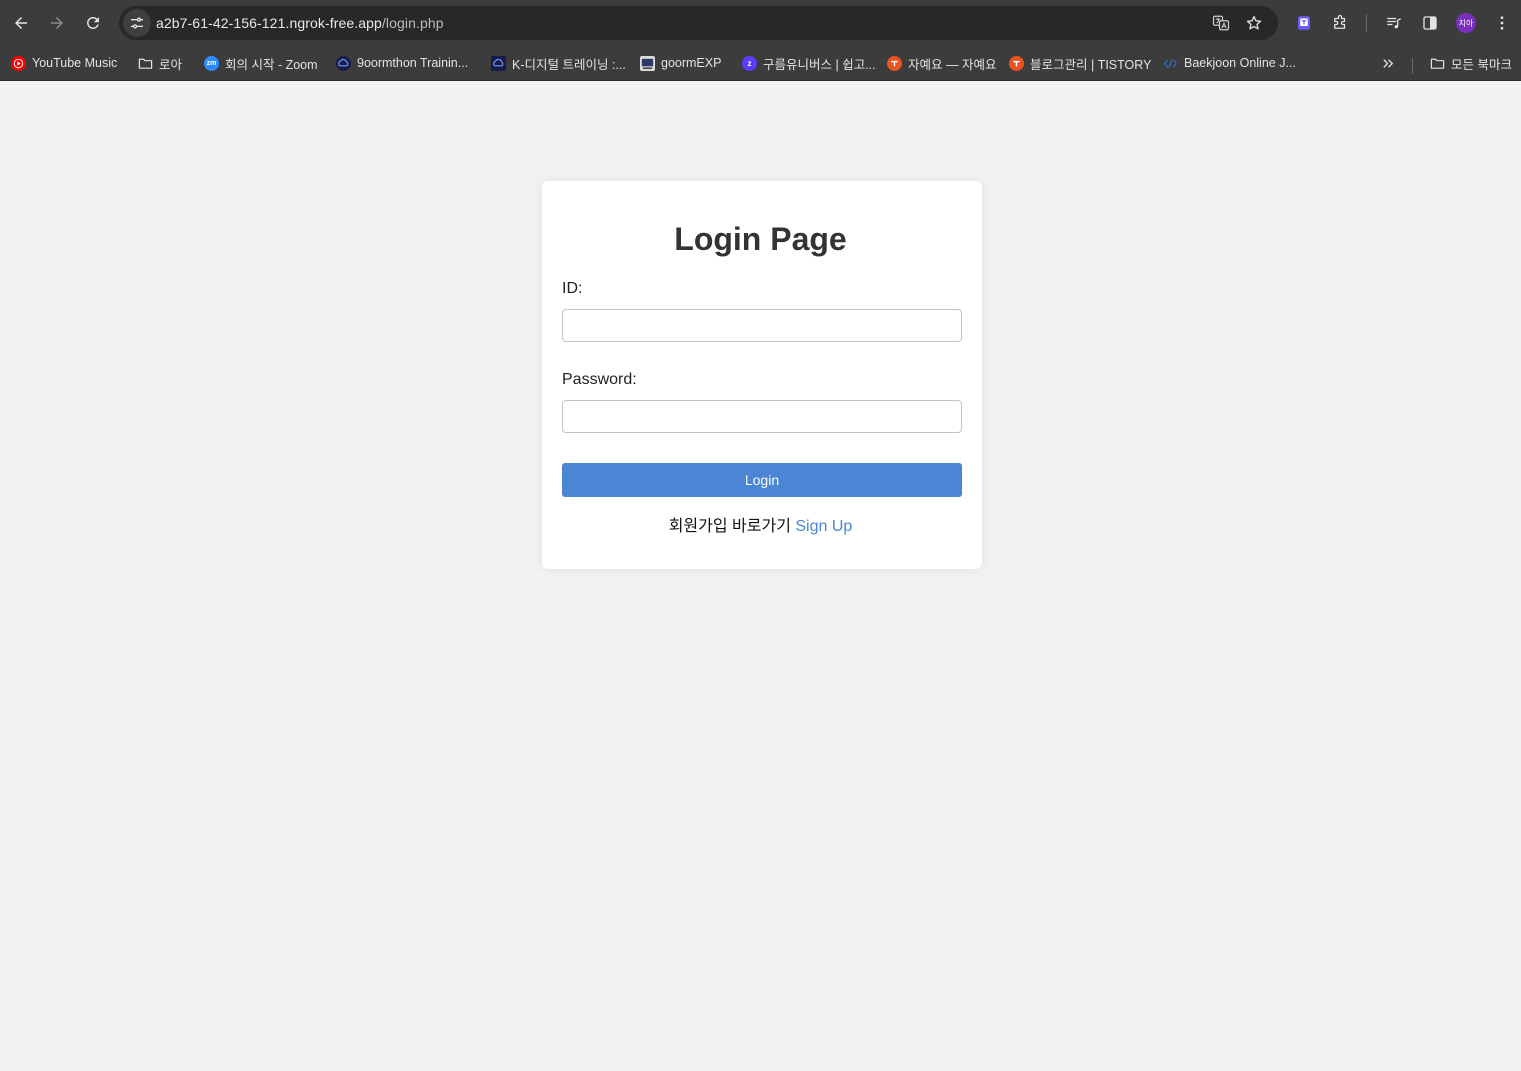 The height and width of the screenshot is (1071, 1521). I want to click on page-title: Login Page, so click(760, 239).